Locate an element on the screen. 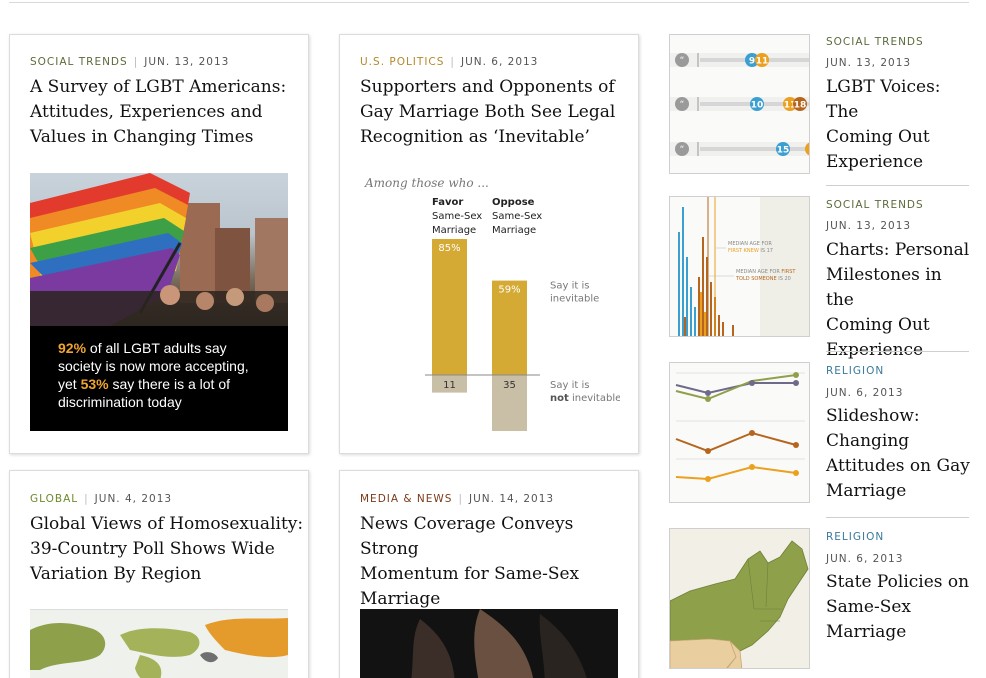 This screenshot has width=986, height=678. caption-text: society is now more accepting, is located at coordinates (153, 366).